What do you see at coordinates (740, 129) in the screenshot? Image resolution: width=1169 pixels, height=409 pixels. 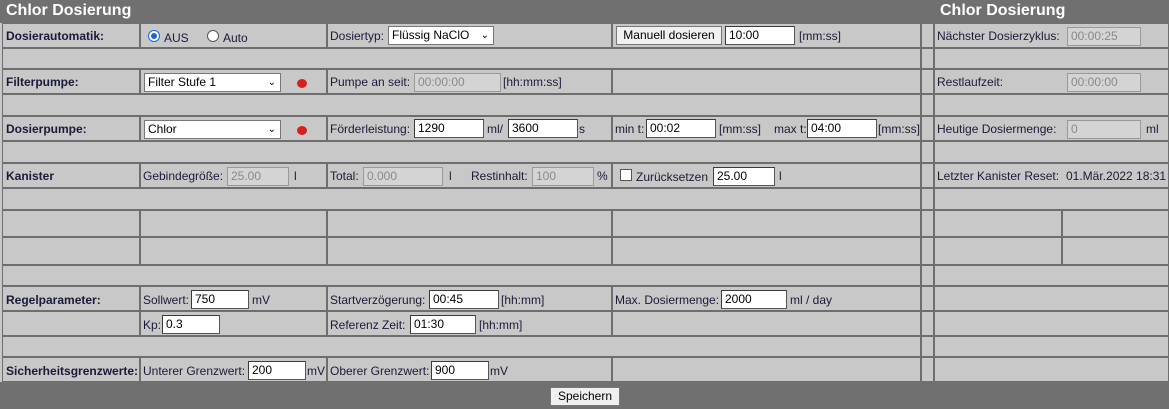 I see `min-t-unit: [mm:ss]` at bounding box center [740, 129].